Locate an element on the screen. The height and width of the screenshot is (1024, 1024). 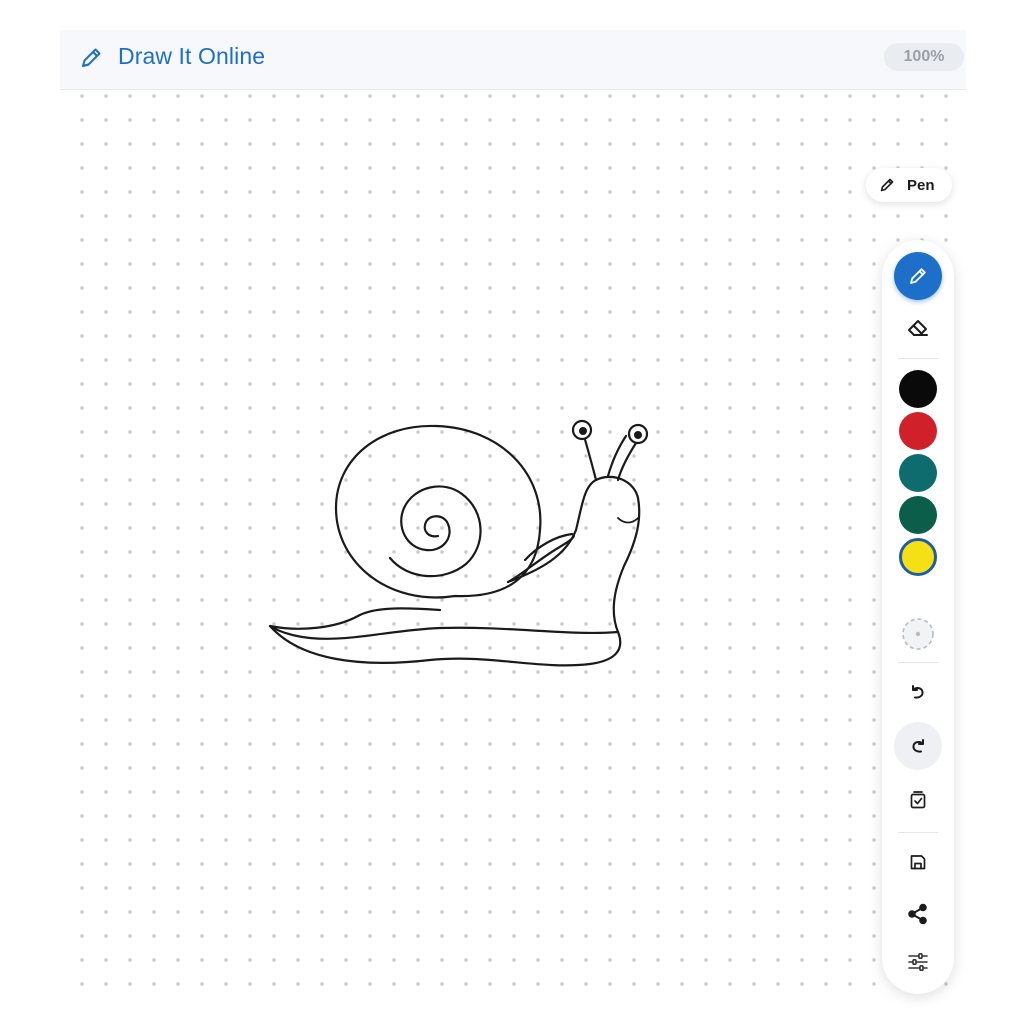
color-swatch-green is located at coordinates (918, 515).